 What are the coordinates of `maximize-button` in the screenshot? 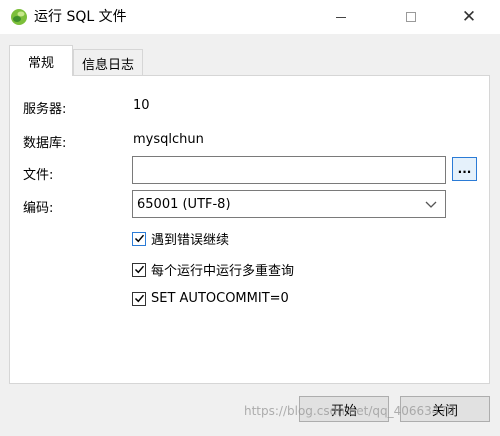 It's located at (411, 17).